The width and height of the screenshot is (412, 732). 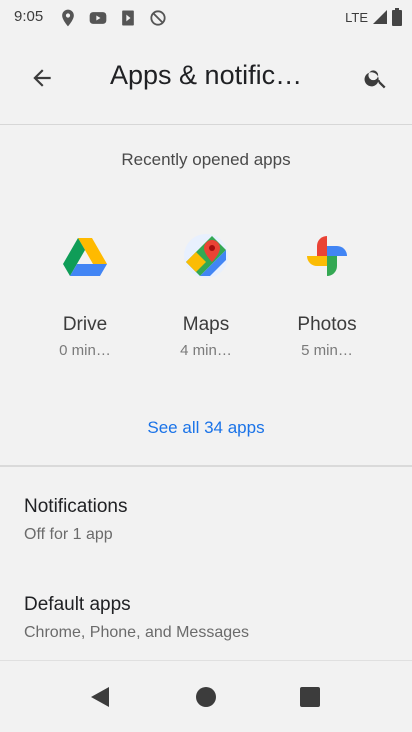 I want to click on signal-icon, so click(x=380, y=17).